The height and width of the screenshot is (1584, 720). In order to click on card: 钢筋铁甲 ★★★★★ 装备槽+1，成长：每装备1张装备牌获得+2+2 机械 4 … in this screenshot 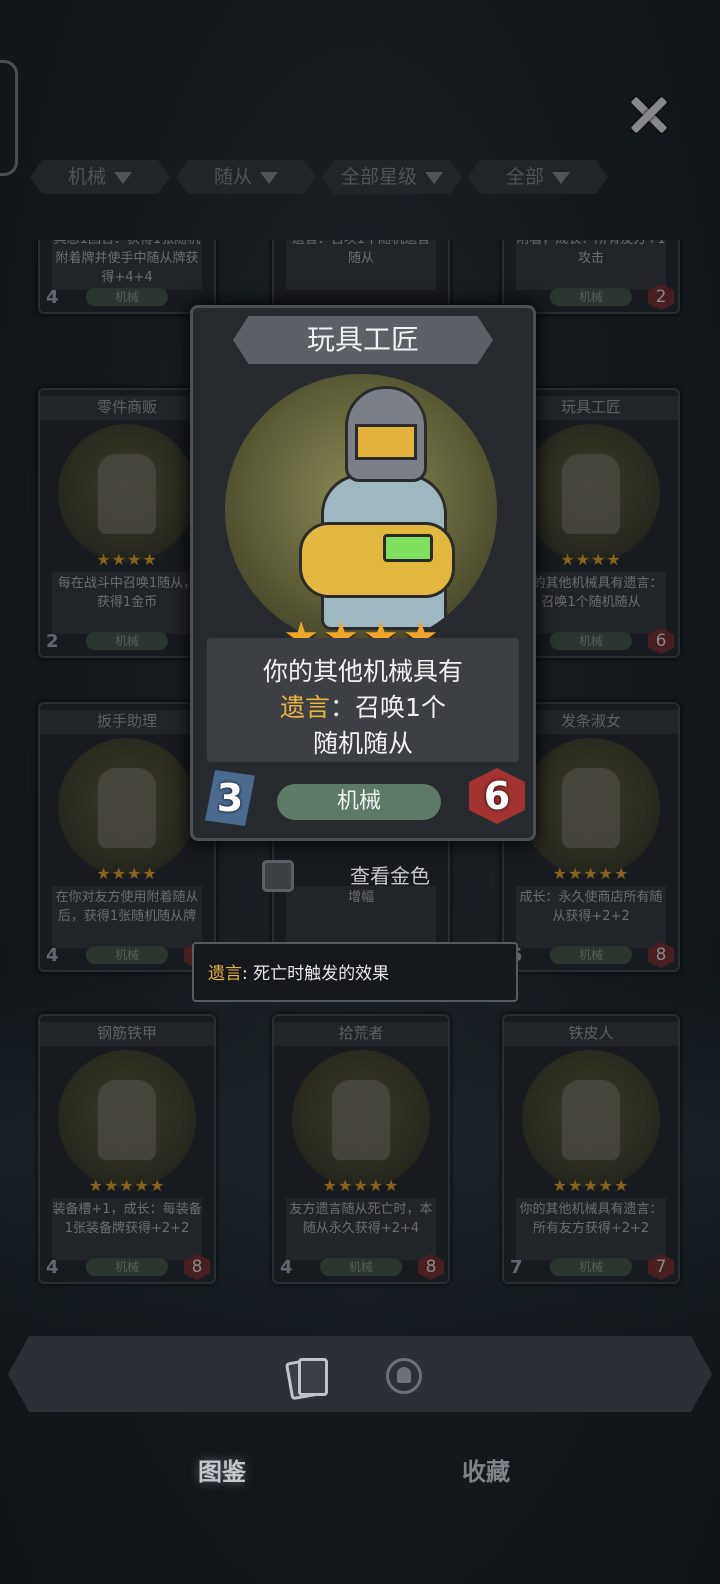, I will do `click(127, 1149)`.